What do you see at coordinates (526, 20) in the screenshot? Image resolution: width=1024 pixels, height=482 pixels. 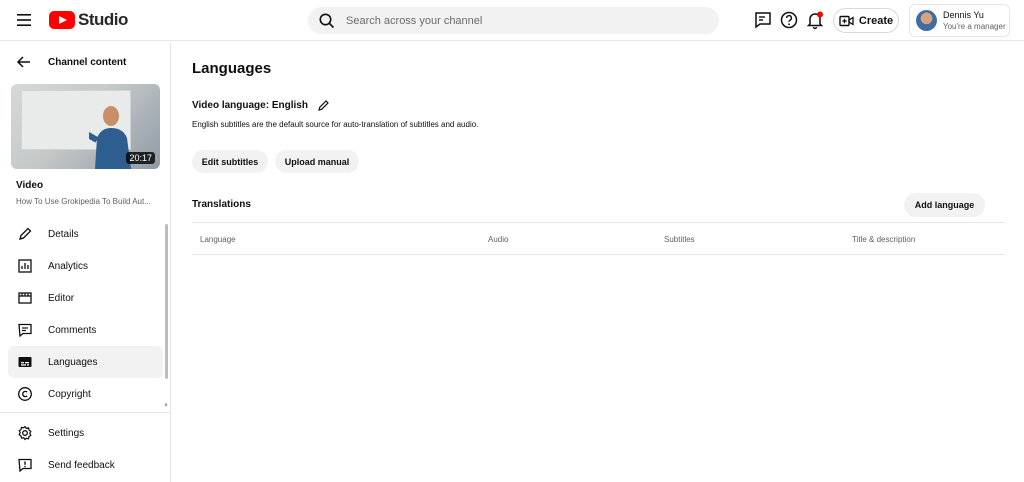 I see `search-input` at bounding box center [526, 20].